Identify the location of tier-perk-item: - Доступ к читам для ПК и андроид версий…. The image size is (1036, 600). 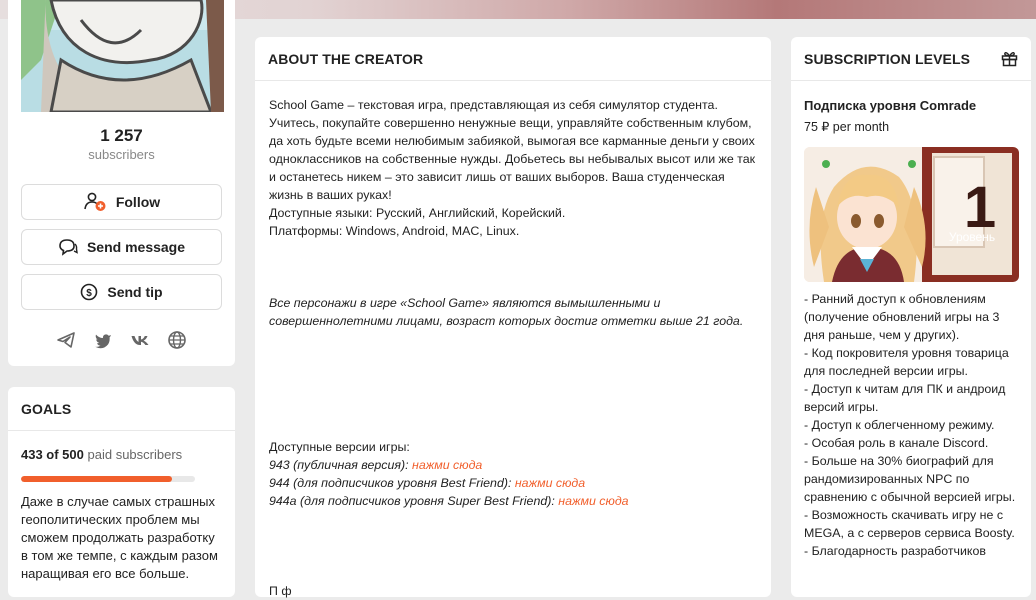
(905, 398).